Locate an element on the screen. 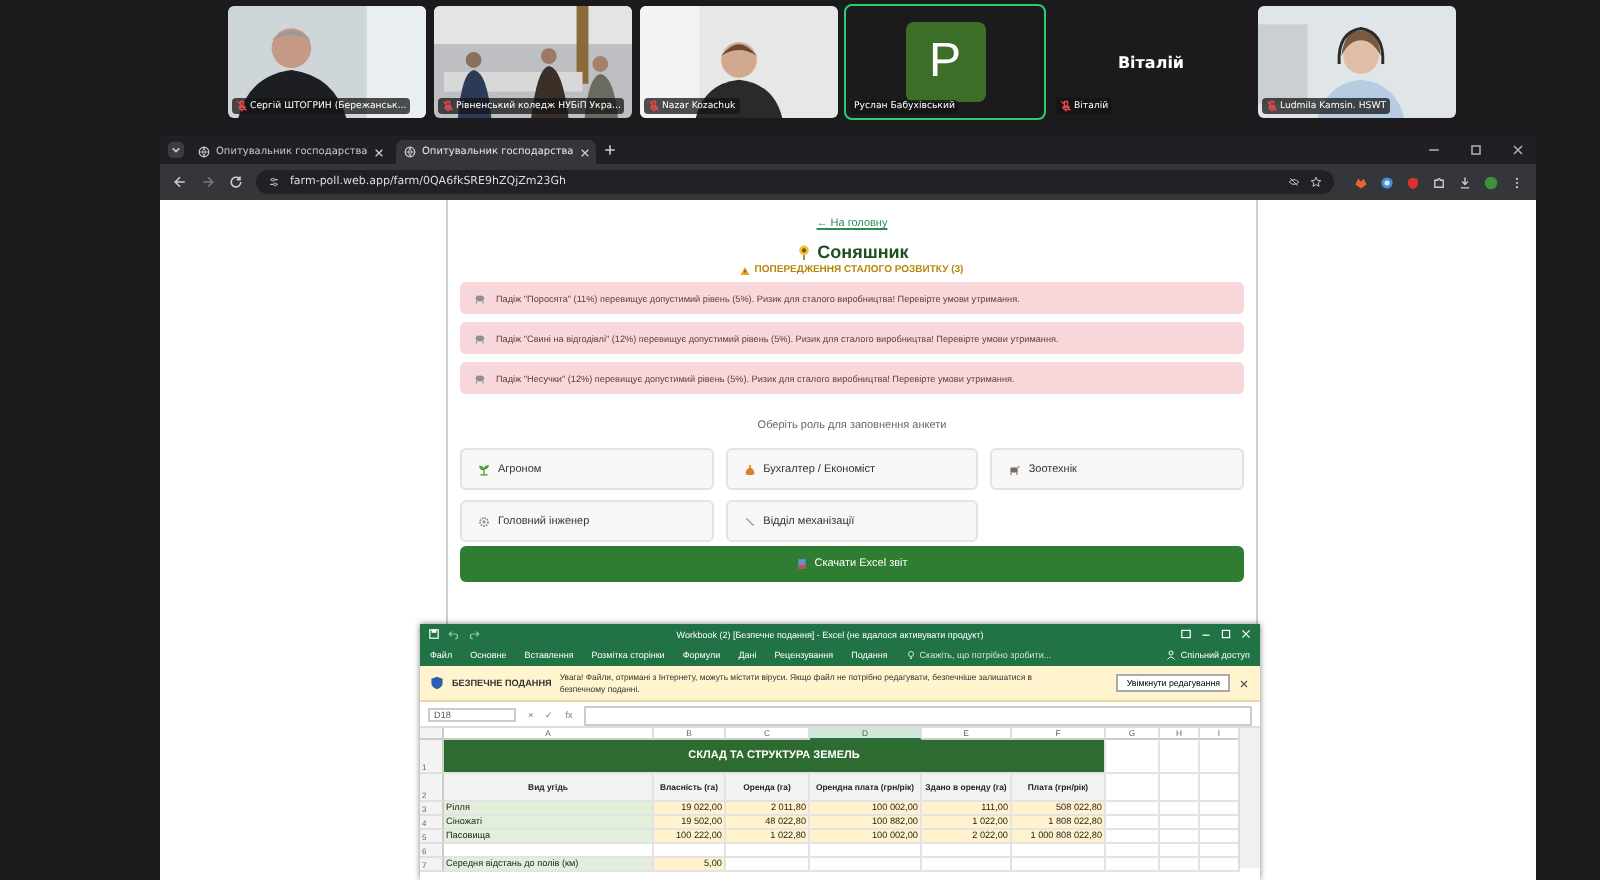 This screenshot has width=1600, height=880. save-icon is located at coordinates (434, 634).